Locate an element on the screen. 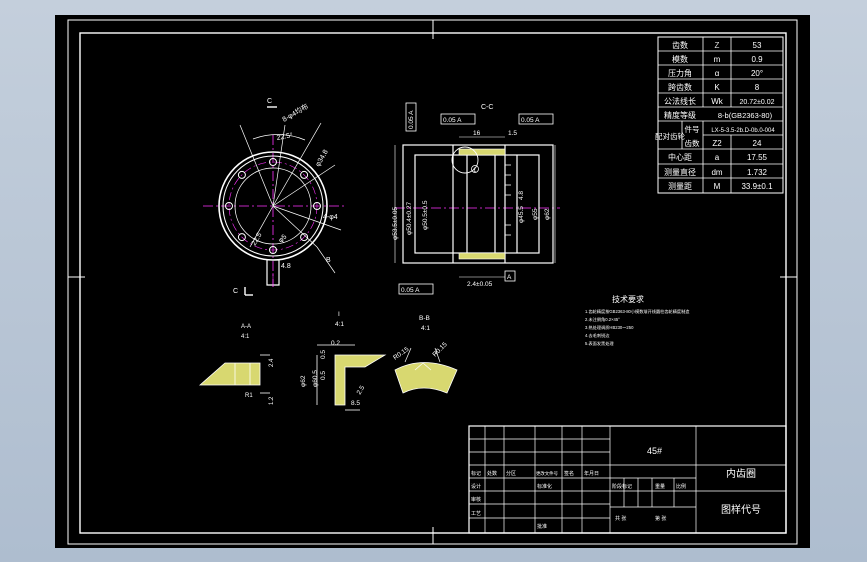  title-part-name: 内齿圈 is located at coordinates (741, 473).